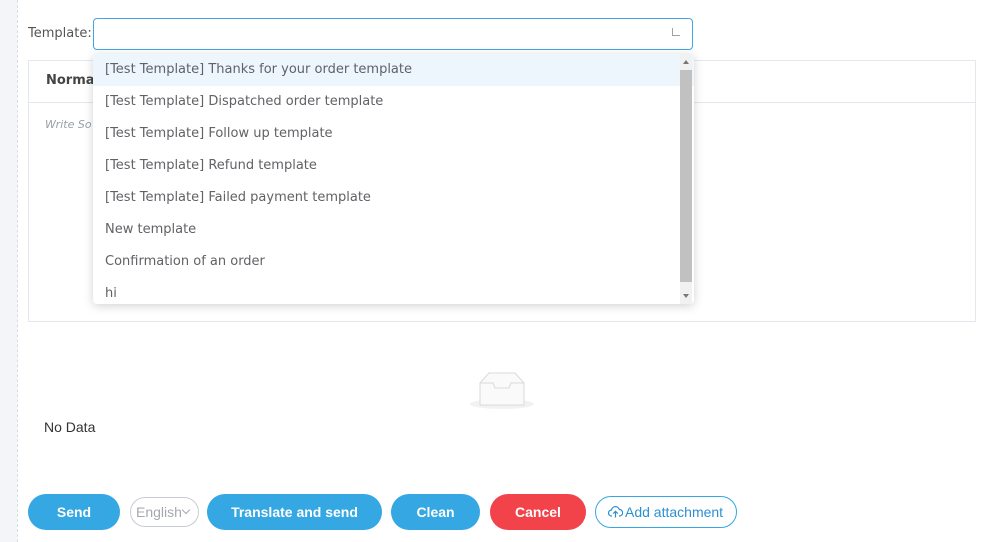 This screenshot has width=988, height=542. I want to click on select-caret-icon, so click(676, 32).